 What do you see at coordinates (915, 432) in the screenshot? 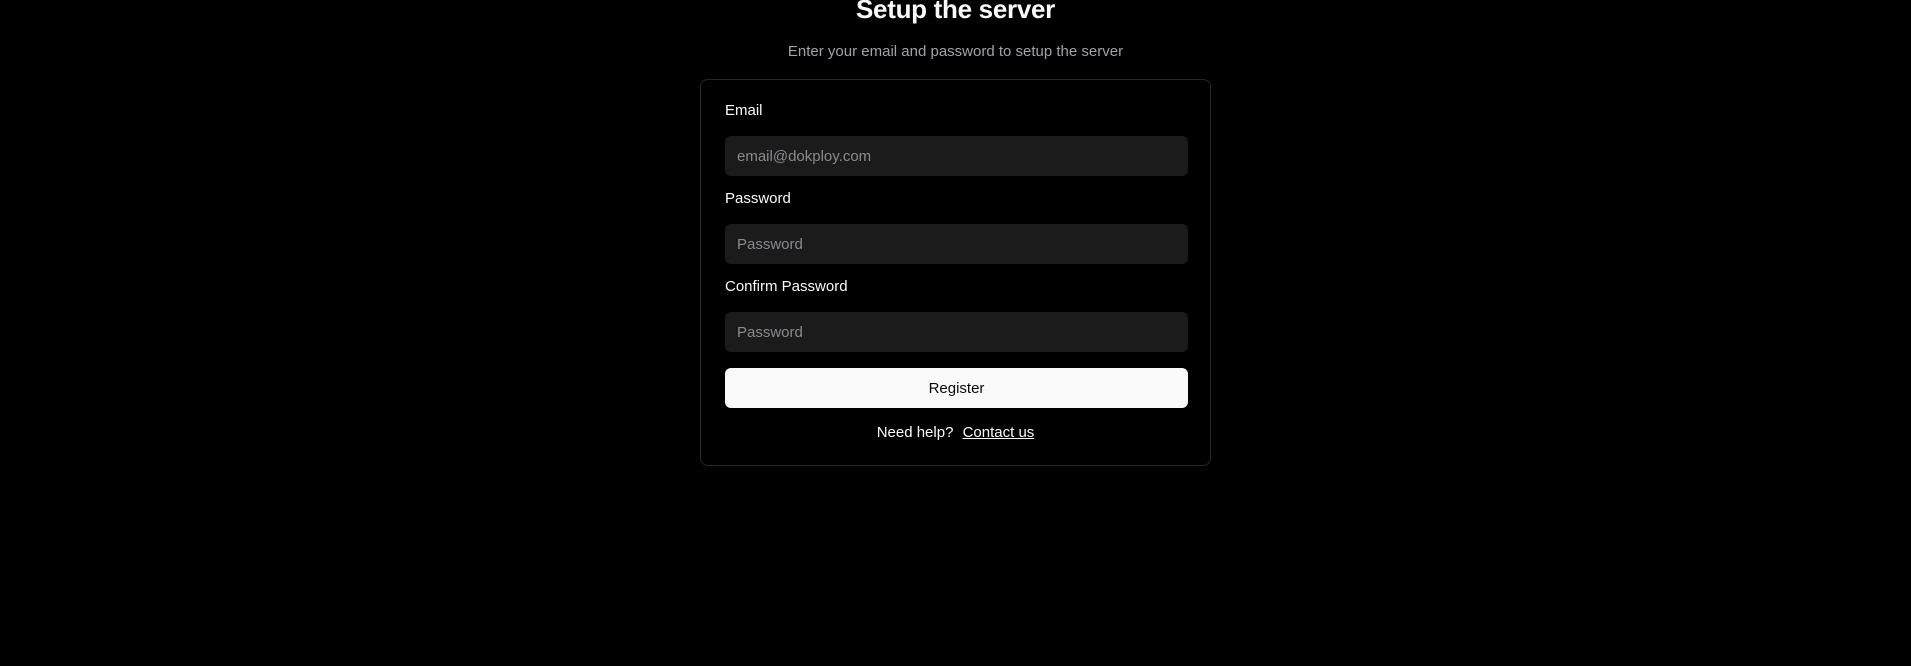
I see `help-text: Need help?` at bounding box center [915, 432].